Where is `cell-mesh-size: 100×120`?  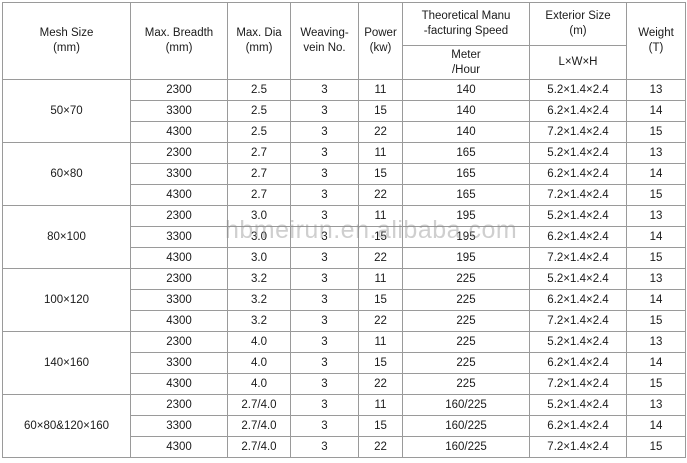
cell-mesh-size: 100×120 is located at coordinates (66, 300).